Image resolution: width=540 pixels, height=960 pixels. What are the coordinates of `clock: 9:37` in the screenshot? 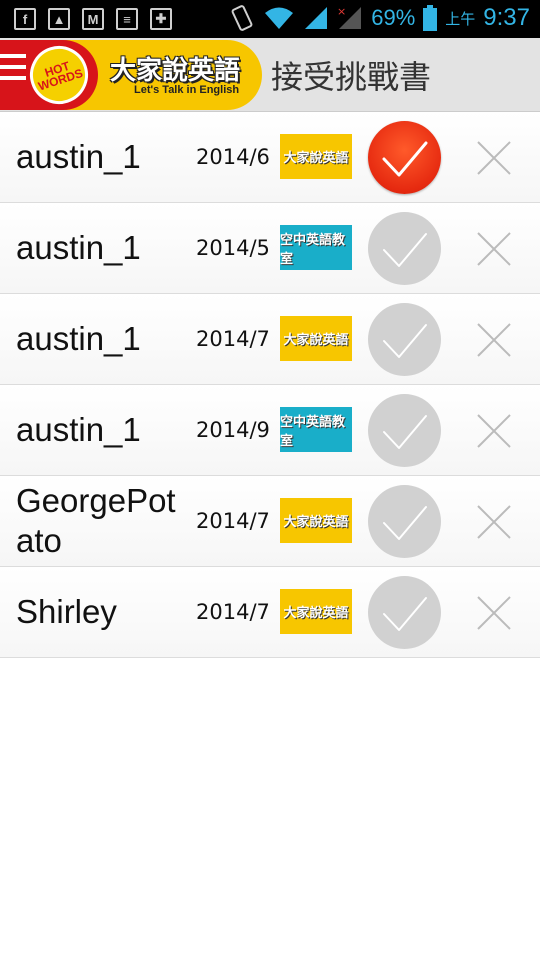 It's located at (506, 17).